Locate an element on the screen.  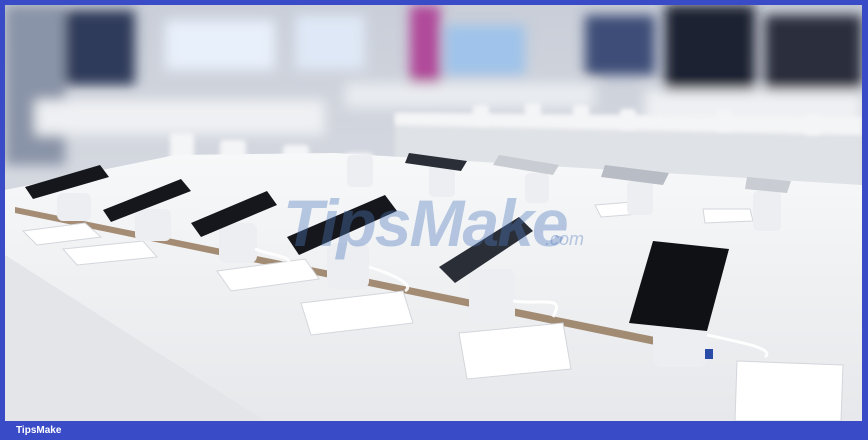
footer-brand: TipsMake is located at coordinates (39, 430).